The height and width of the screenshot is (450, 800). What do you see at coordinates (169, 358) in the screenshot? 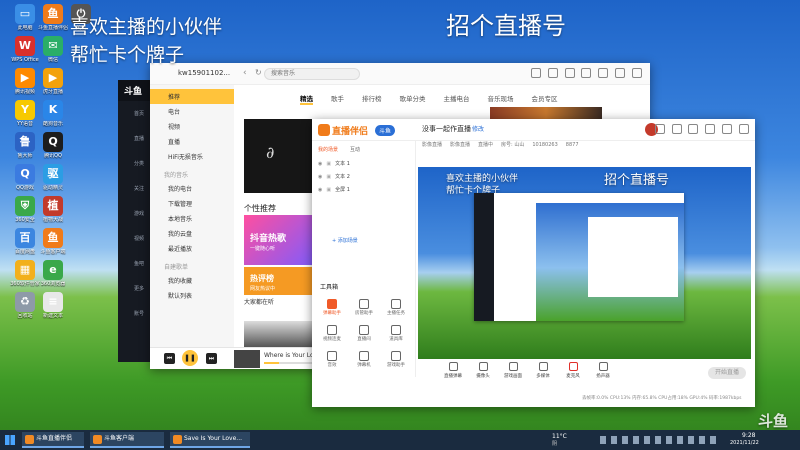
I see `previous-track-icon: ⏮` at bounding box center [169, 358].